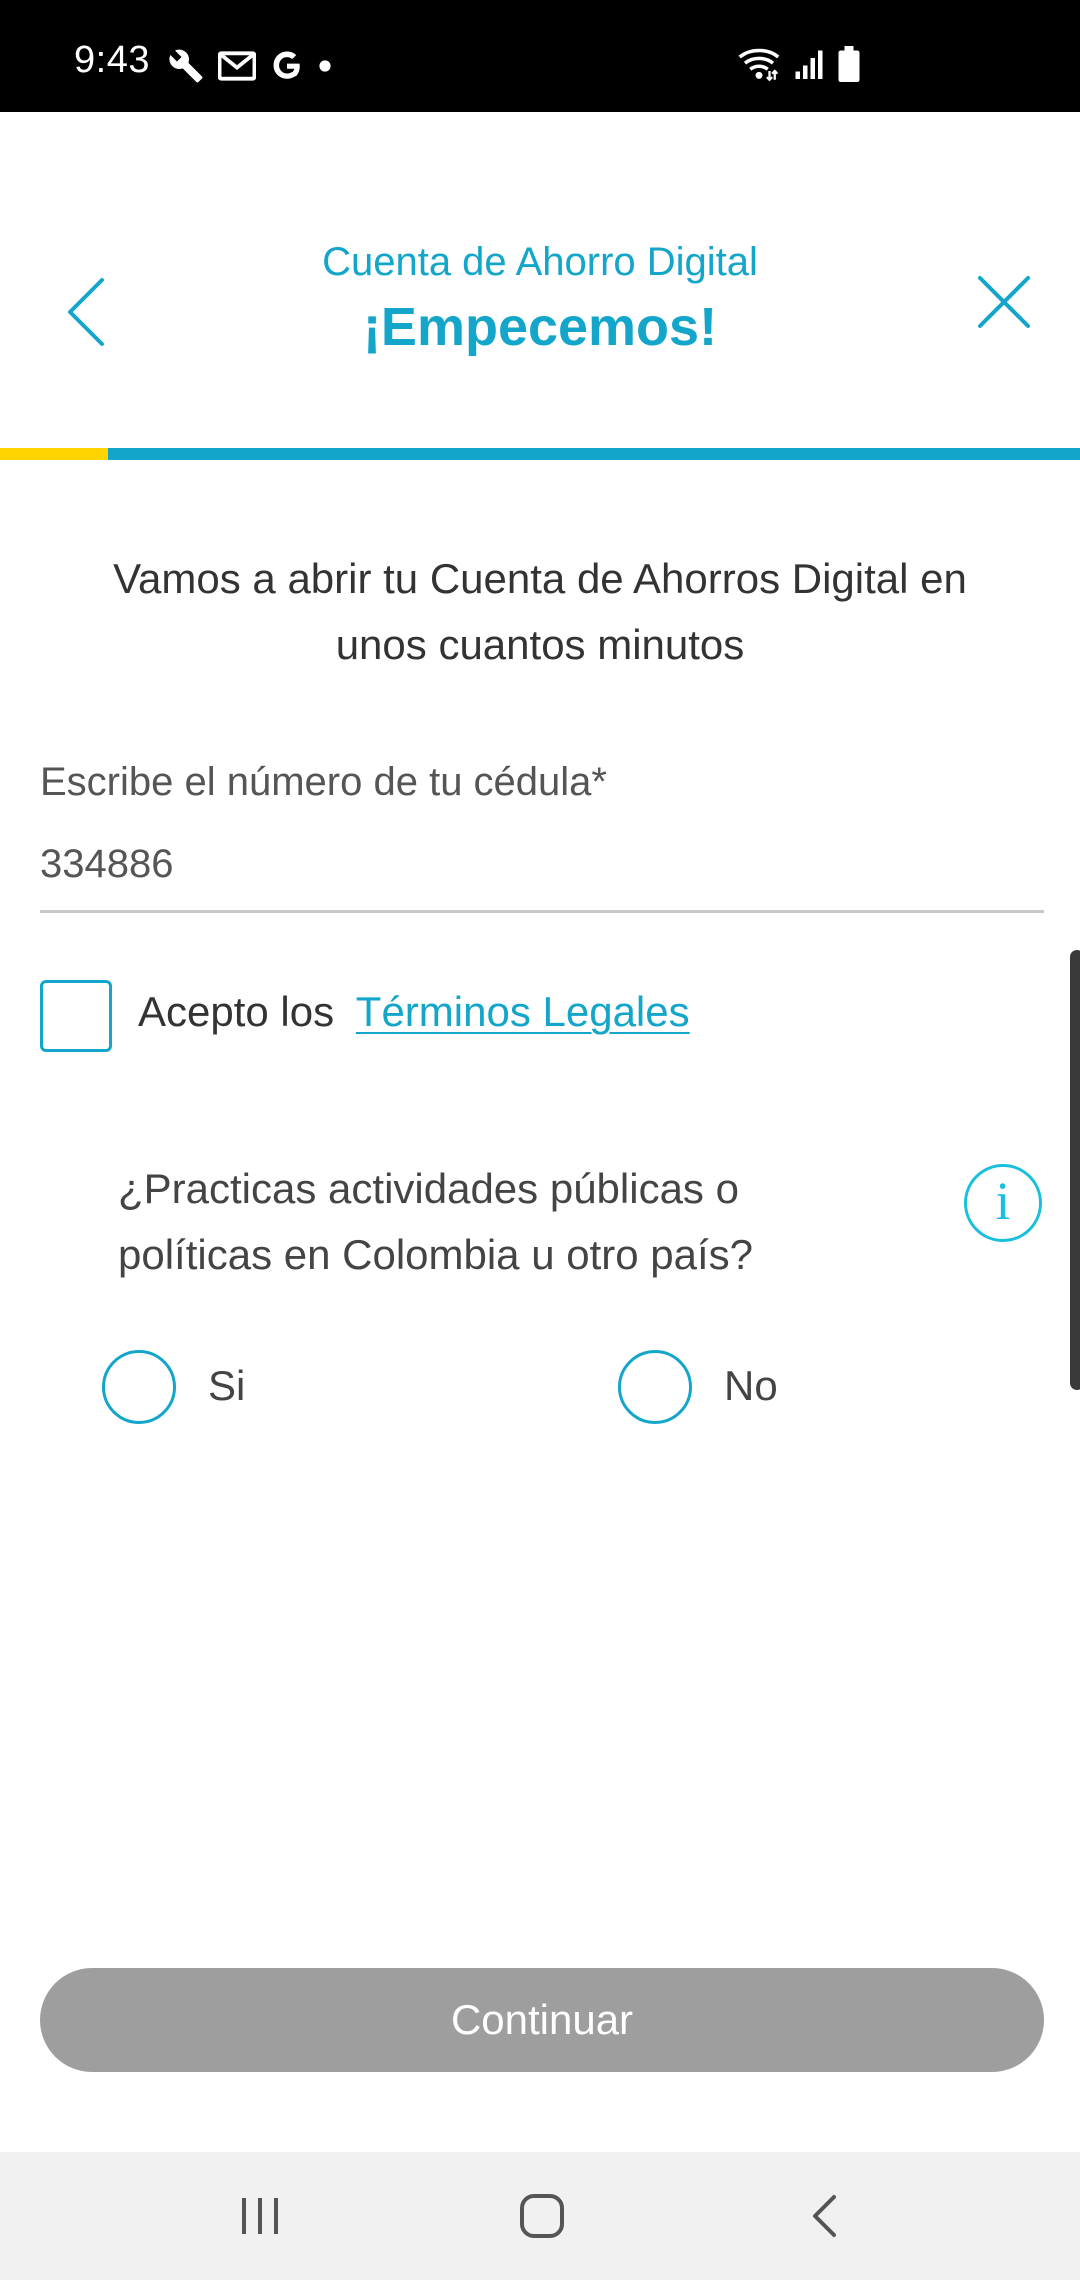  Describe the element at coordinates (112, 60) in the screenshot. I see `status-time: 9:43` at that location.